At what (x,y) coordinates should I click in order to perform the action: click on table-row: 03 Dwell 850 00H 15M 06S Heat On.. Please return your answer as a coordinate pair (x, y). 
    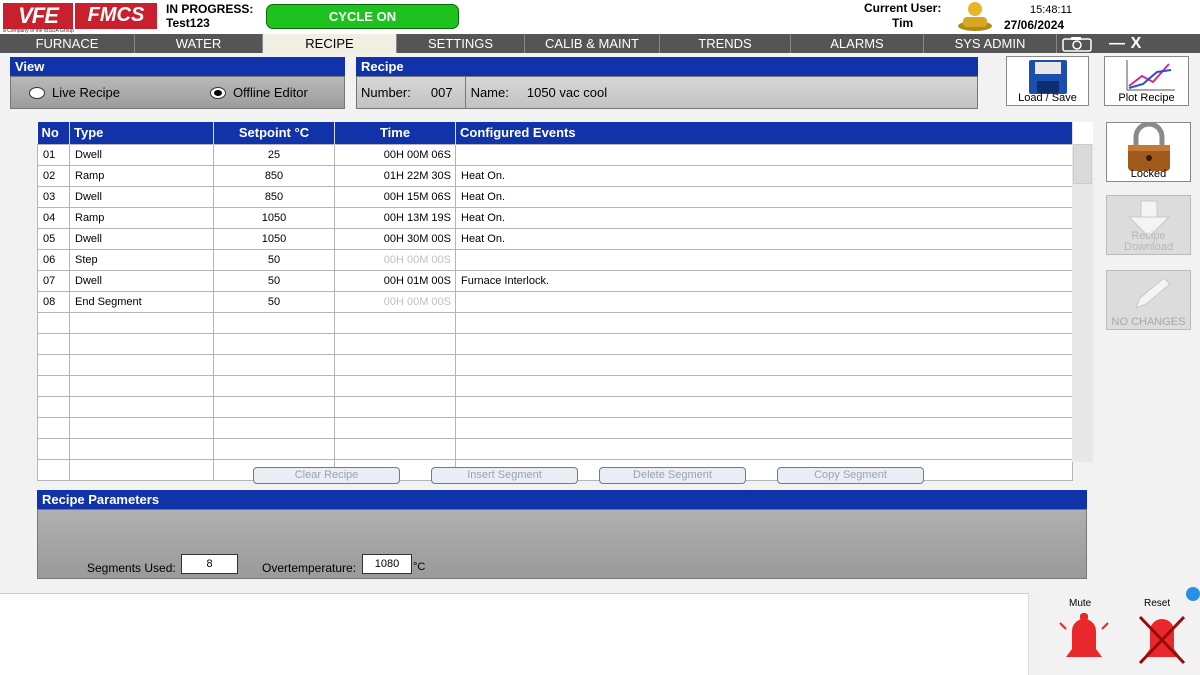
    Looking at the image, I should click on (555, 196).